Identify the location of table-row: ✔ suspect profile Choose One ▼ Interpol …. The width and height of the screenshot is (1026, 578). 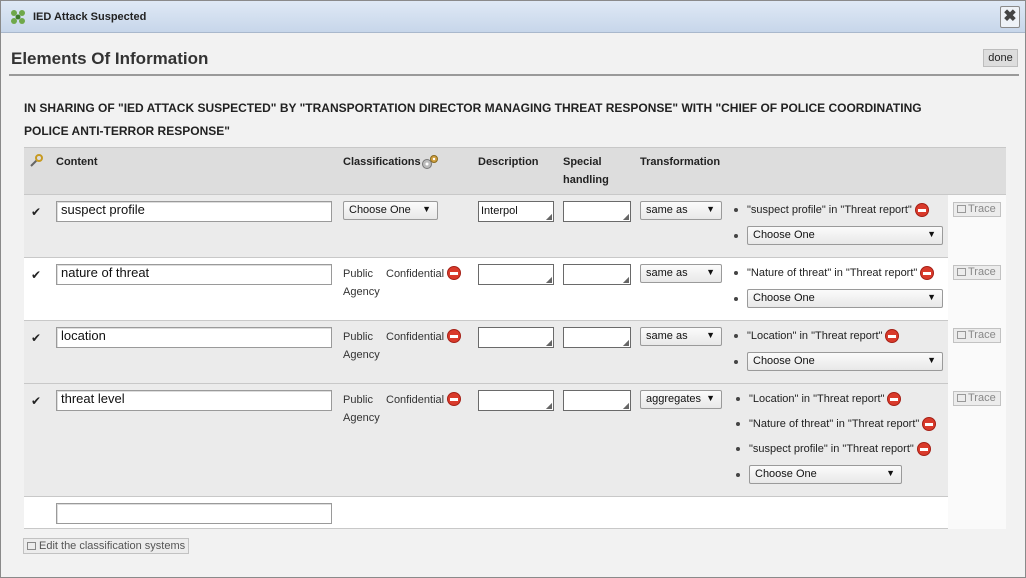
(486, 226).